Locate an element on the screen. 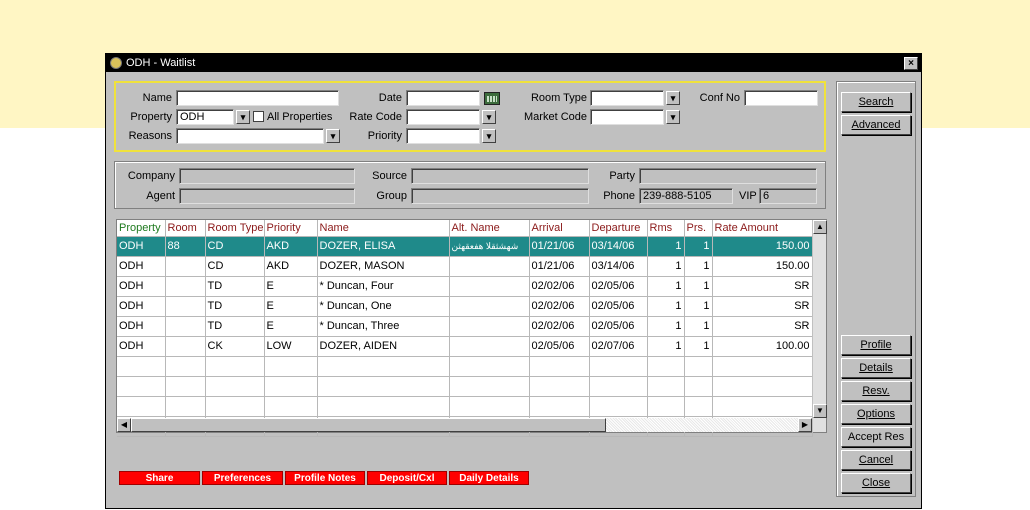  details-button: Details is located at coordinates (876, 368).